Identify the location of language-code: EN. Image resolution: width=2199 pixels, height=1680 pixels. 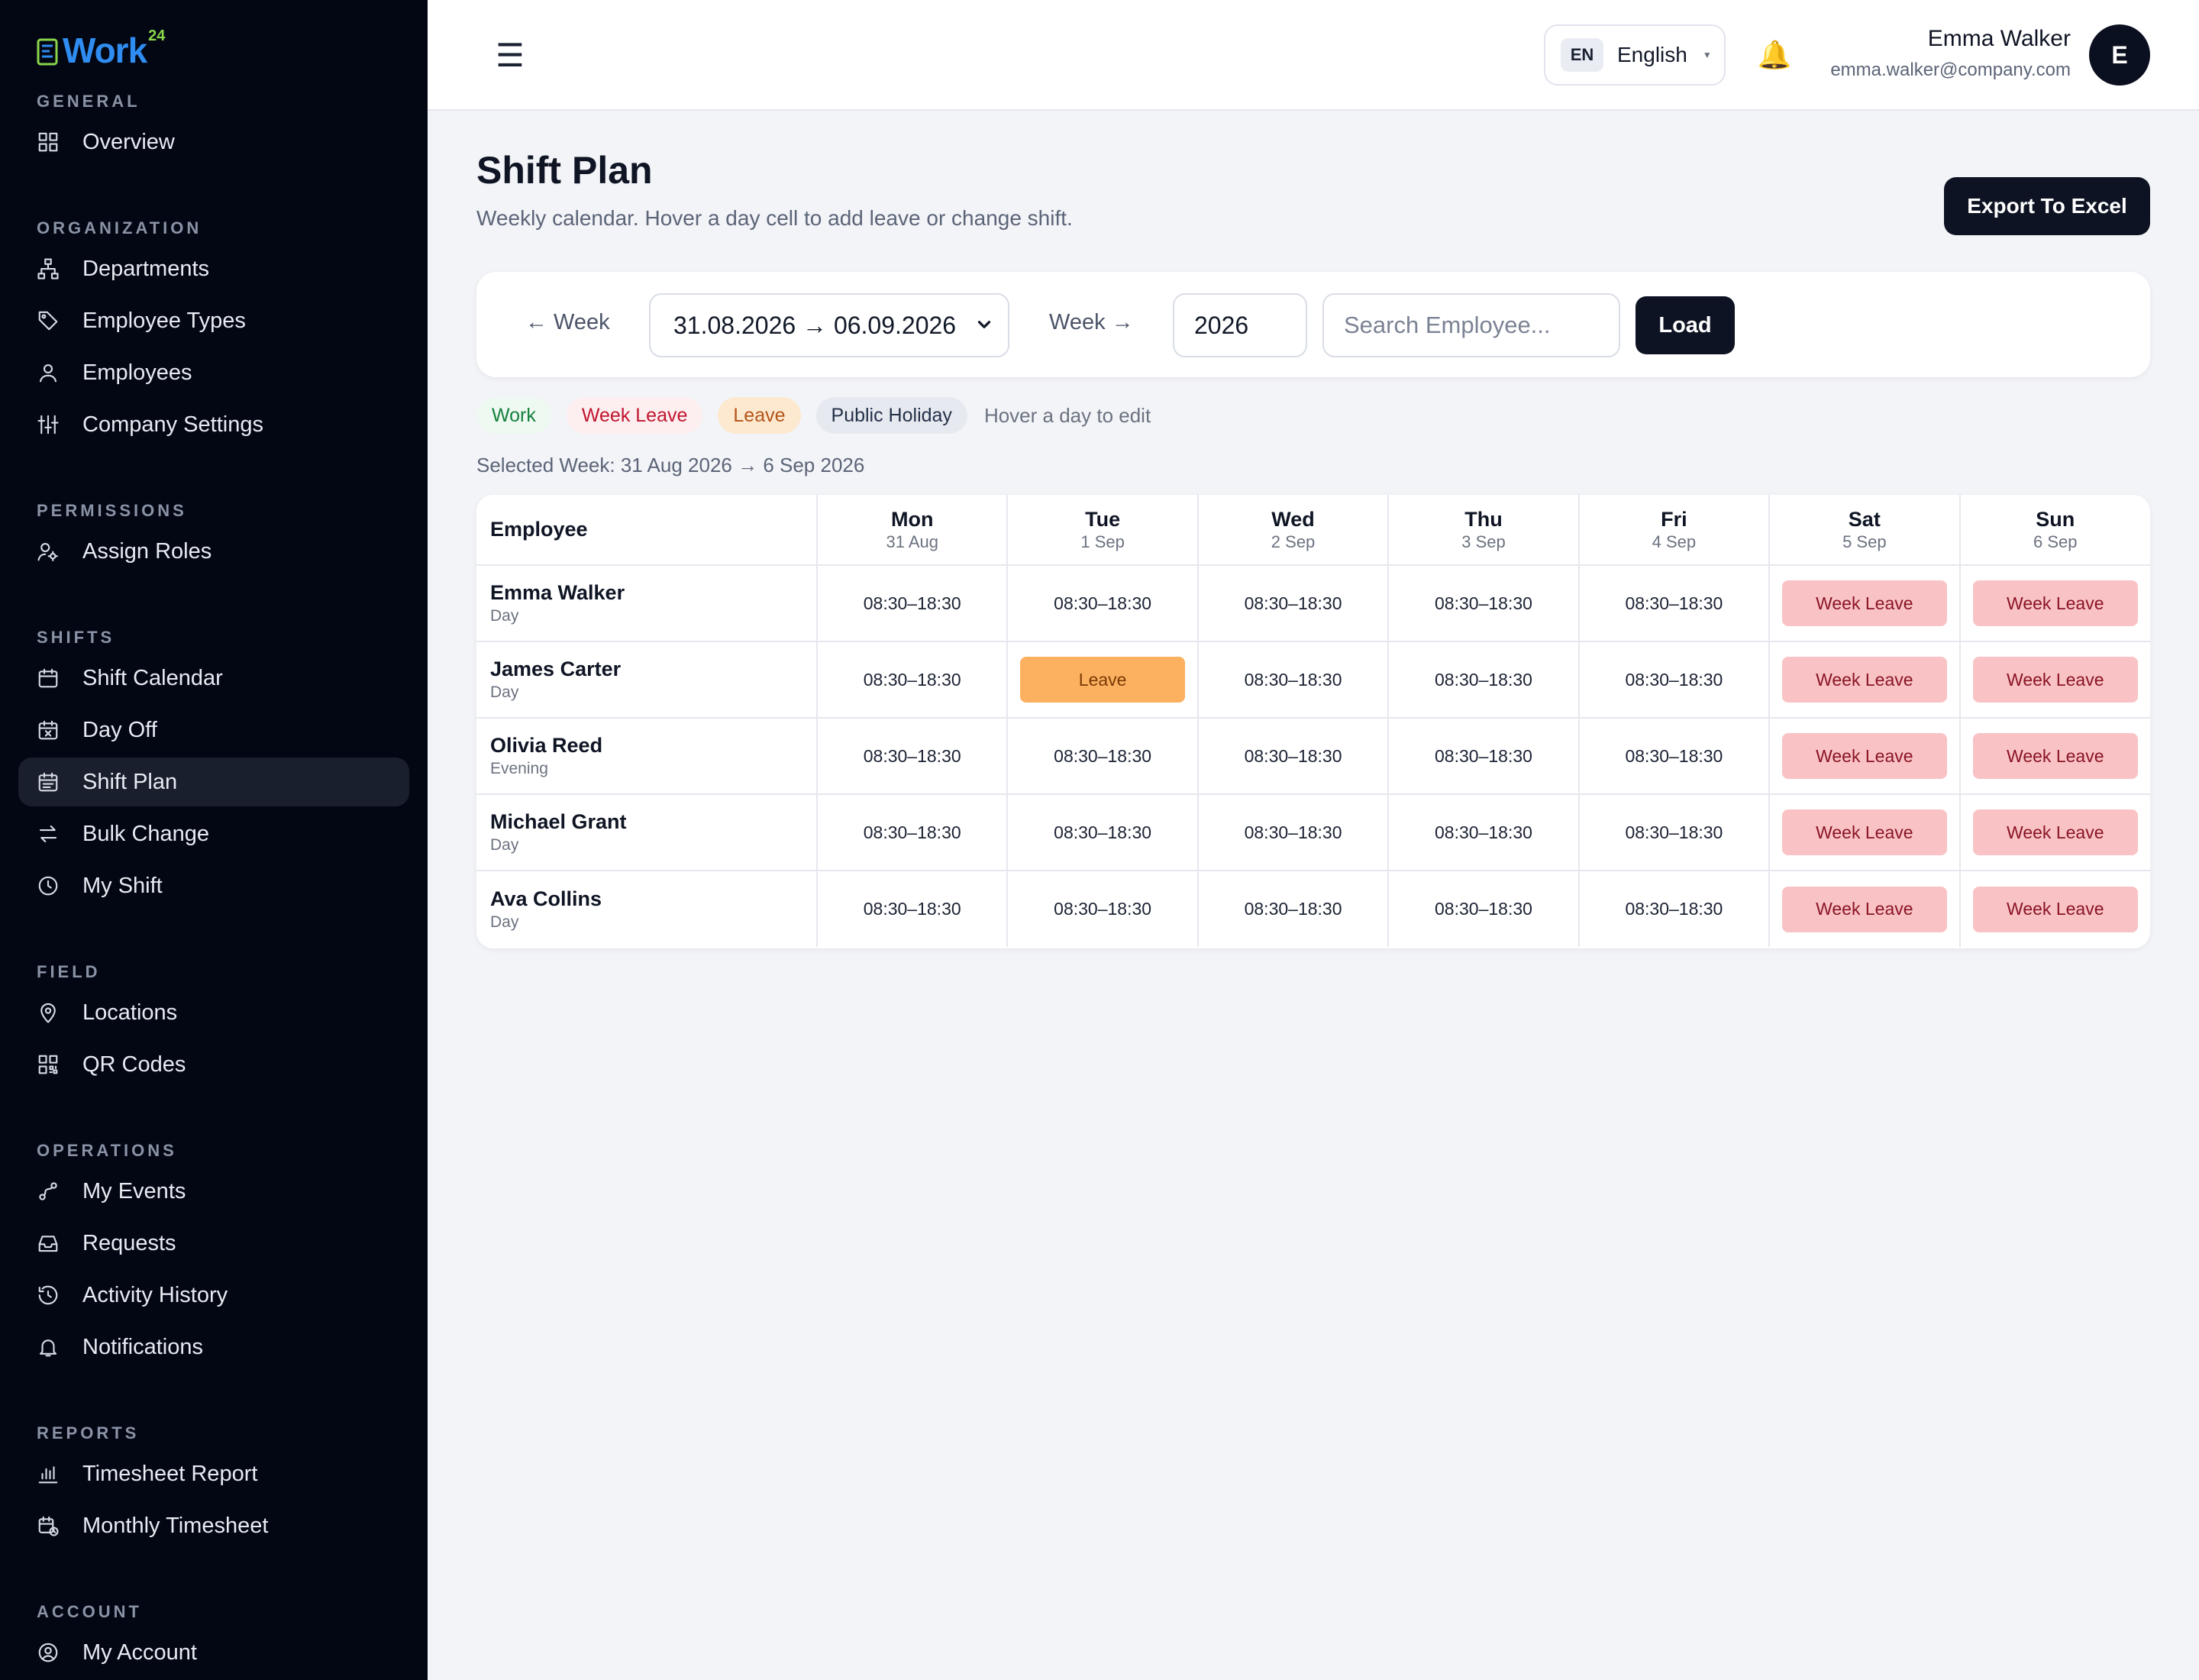
(1582, 55).